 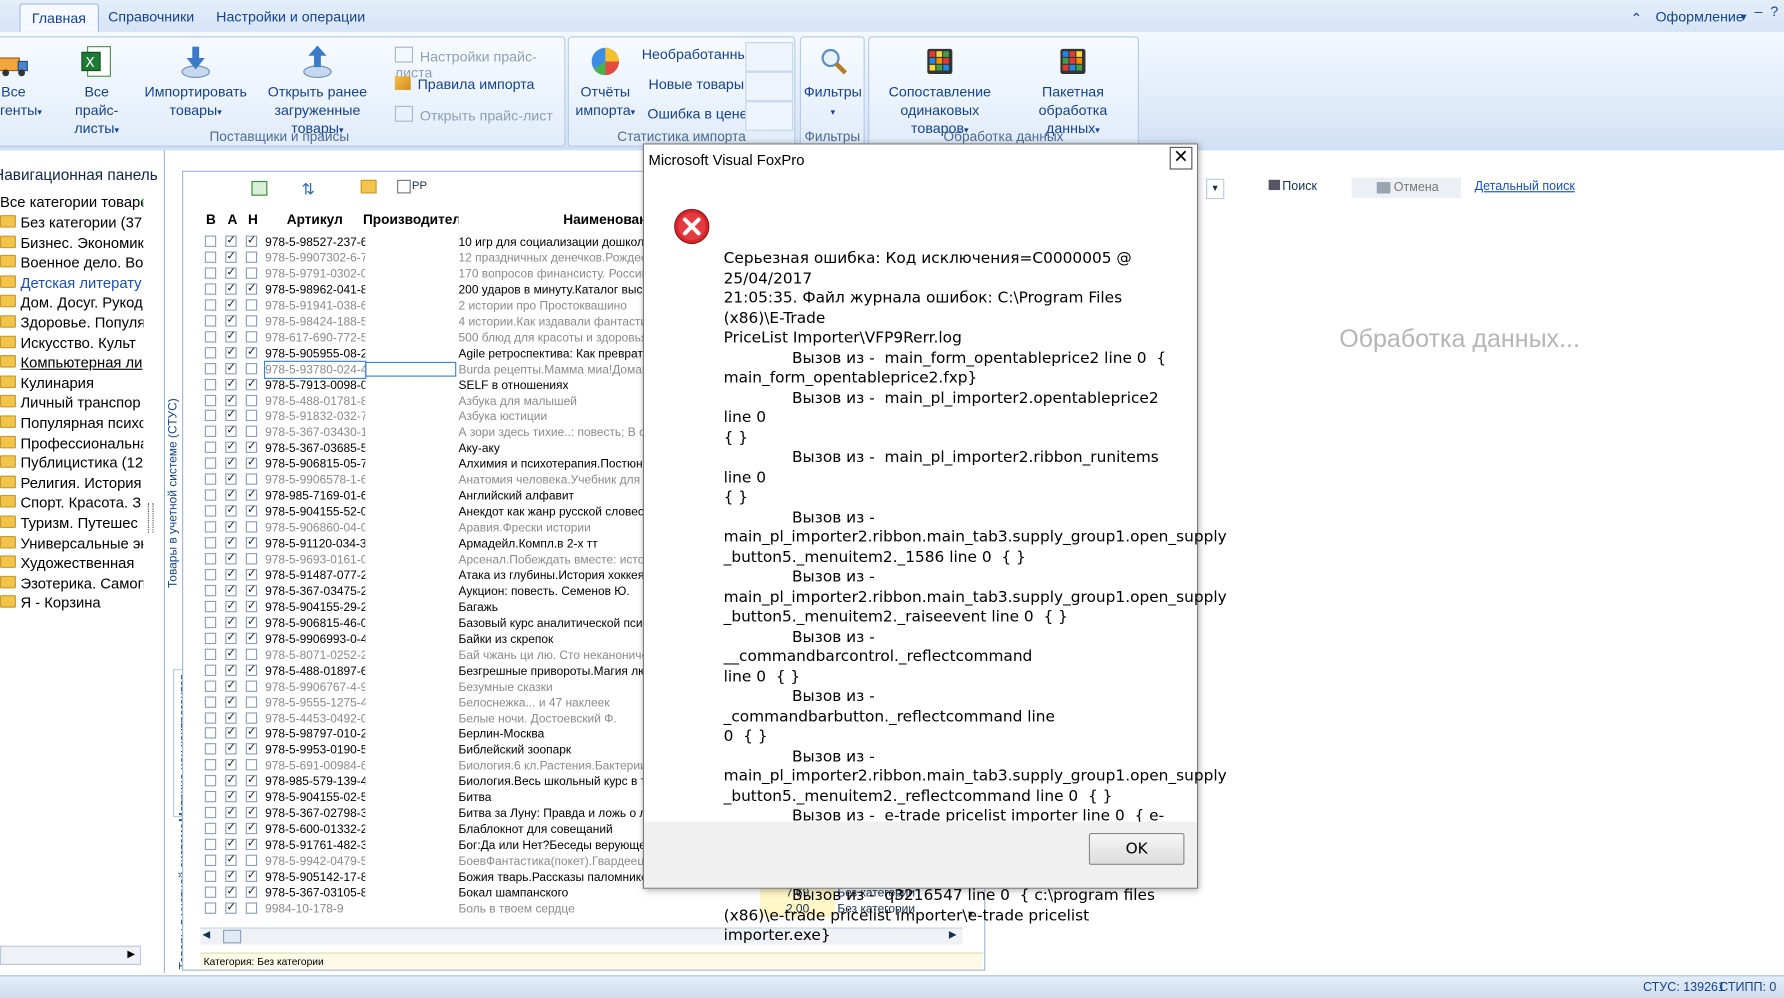 What do you see at coordinates (404, 186) in the screenshot?
I see `rp-checkbox` at bounding box center [404, 186].